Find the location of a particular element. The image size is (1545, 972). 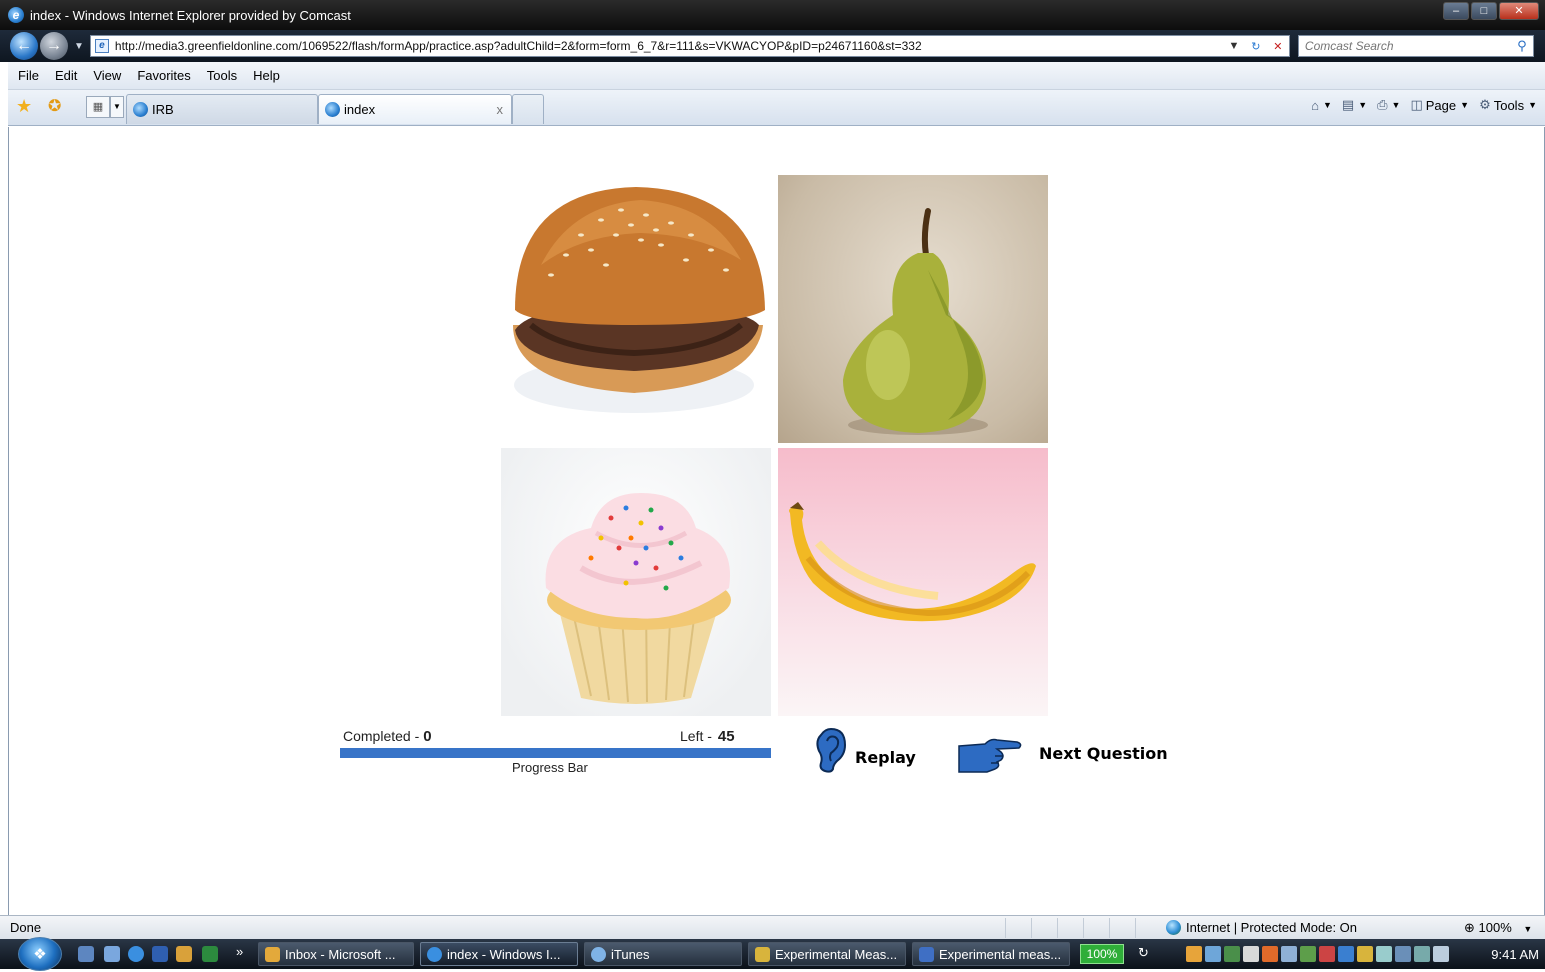

tab-label: IRB is located at coordinates (163, 109).